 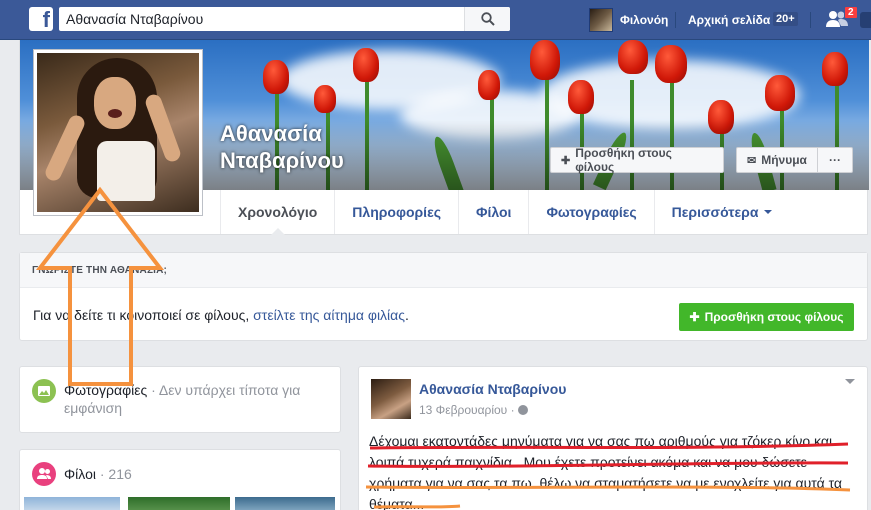 I want to click on friends-card-text: Φίλοι · 216, so click(x=98, y=474).